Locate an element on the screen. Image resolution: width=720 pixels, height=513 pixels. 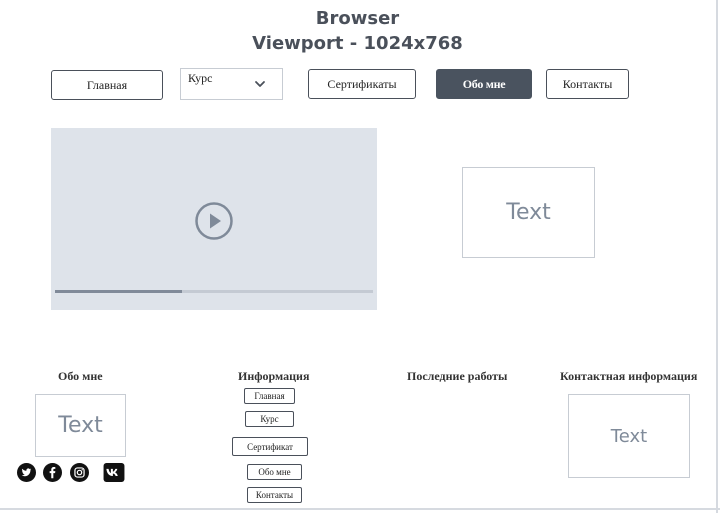
footer-link-about: Обо мне is located at coordinates (274, 472).